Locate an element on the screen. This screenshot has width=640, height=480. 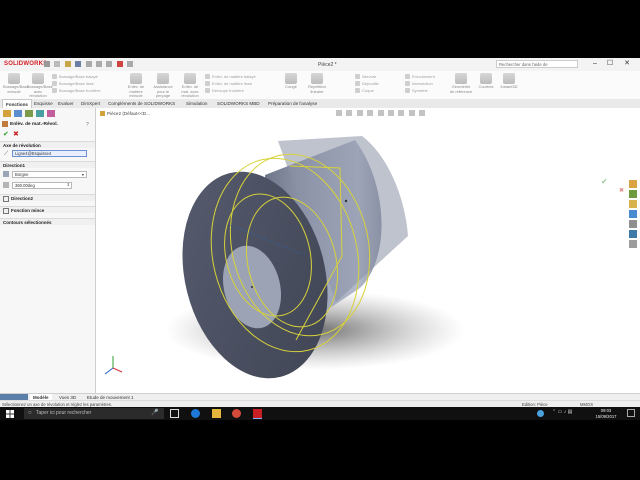
intersect-button: Intersection is located at coordinates (427, 83).